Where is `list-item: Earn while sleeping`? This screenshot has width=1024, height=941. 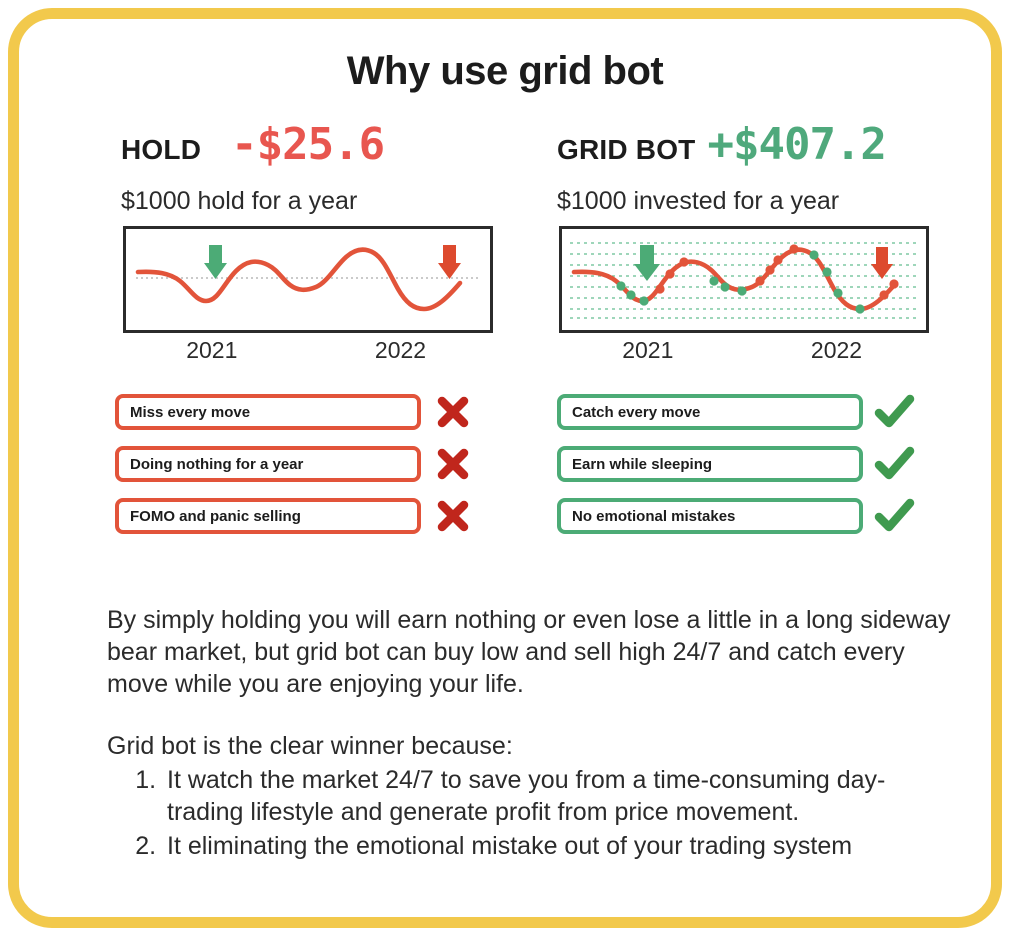 list-item: Earn while sleeping is located at coordinates (752, 464).